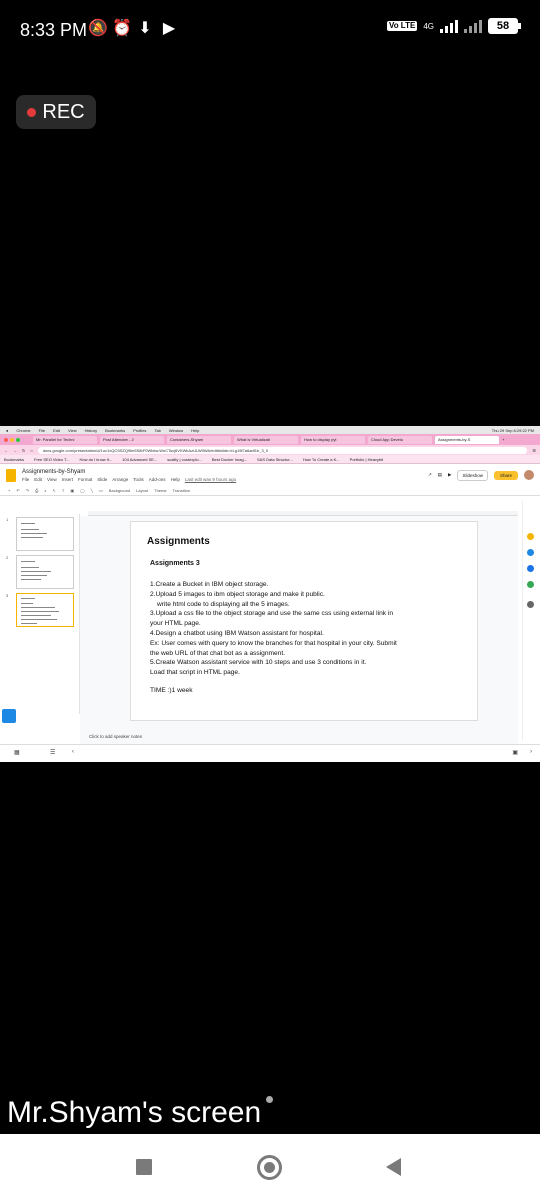 Image resolution: width=540 pixels, height=1200 pixels. Describe the element at coordinates (54, 490) in the screenshot. I see `select-icon: ↖` at that location.